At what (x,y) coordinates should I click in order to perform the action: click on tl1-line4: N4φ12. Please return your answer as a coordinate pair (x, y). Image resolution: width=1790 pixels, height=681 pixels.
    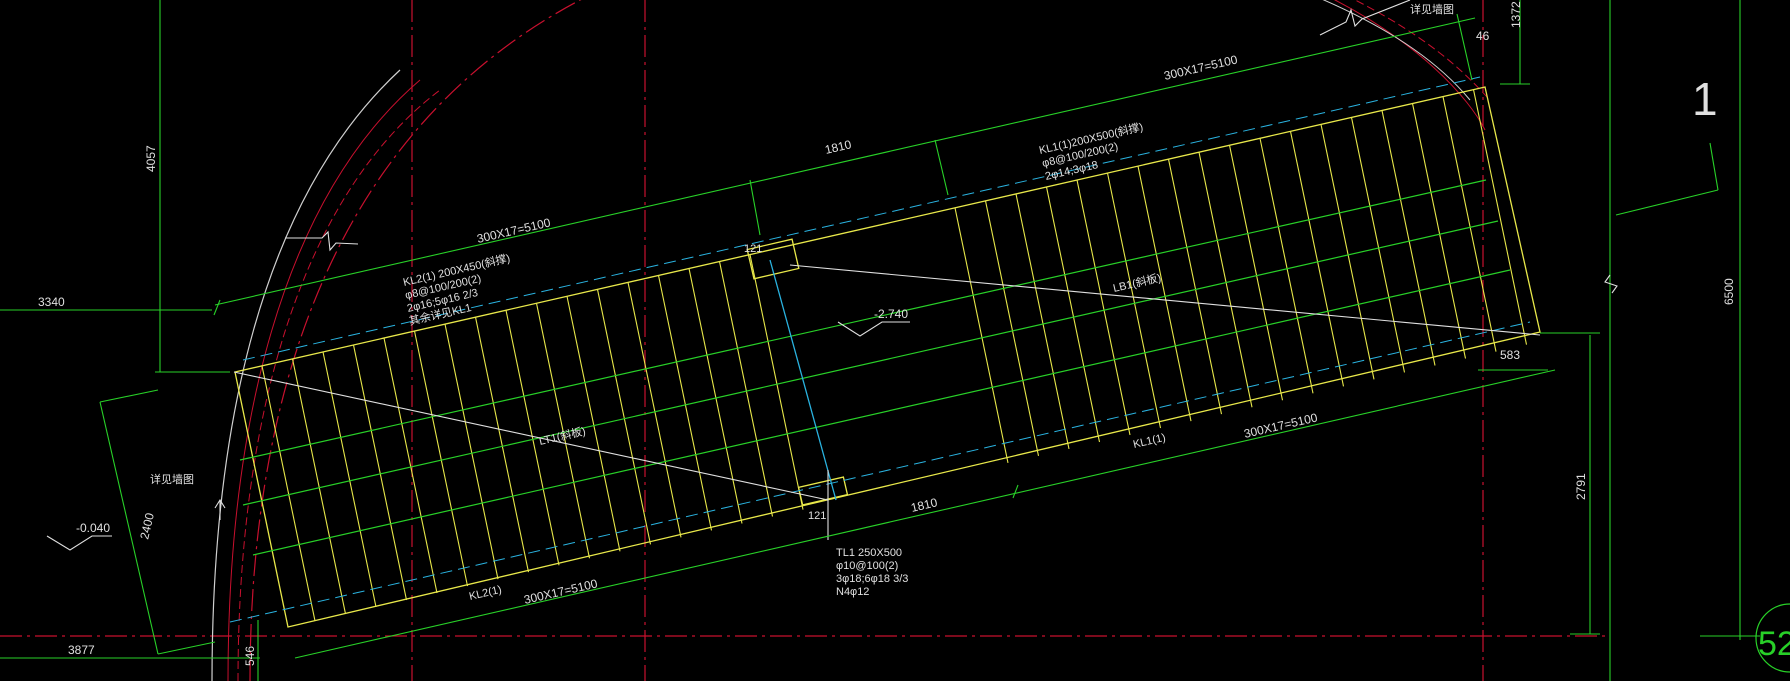
    Looking at the image, I should click on (852, 592).